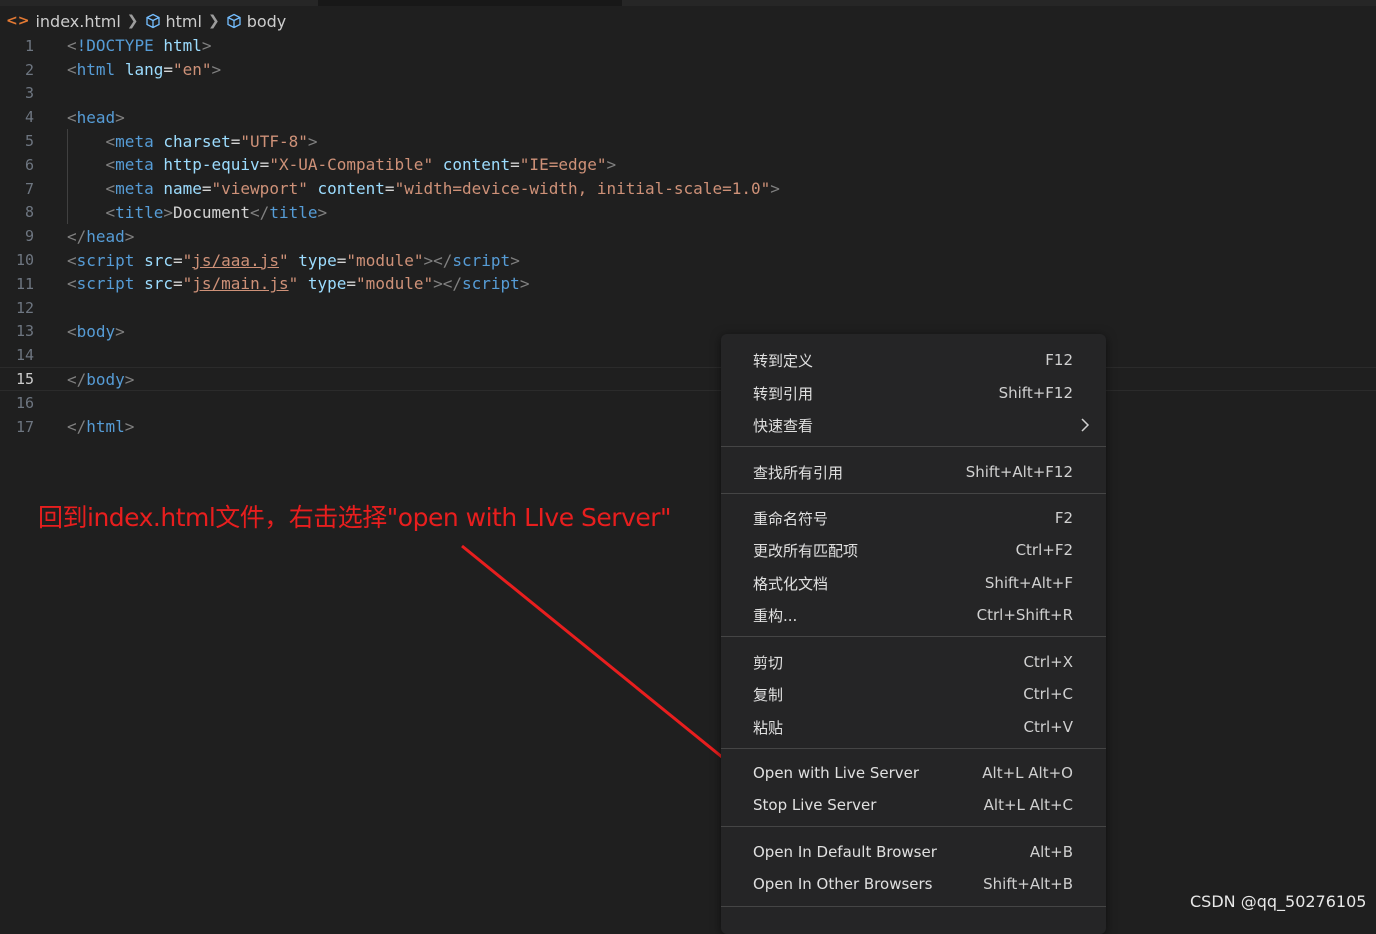  Describe the element at coordinates (24, 331) in the screenshot. I see `line-number: 13` at that location.